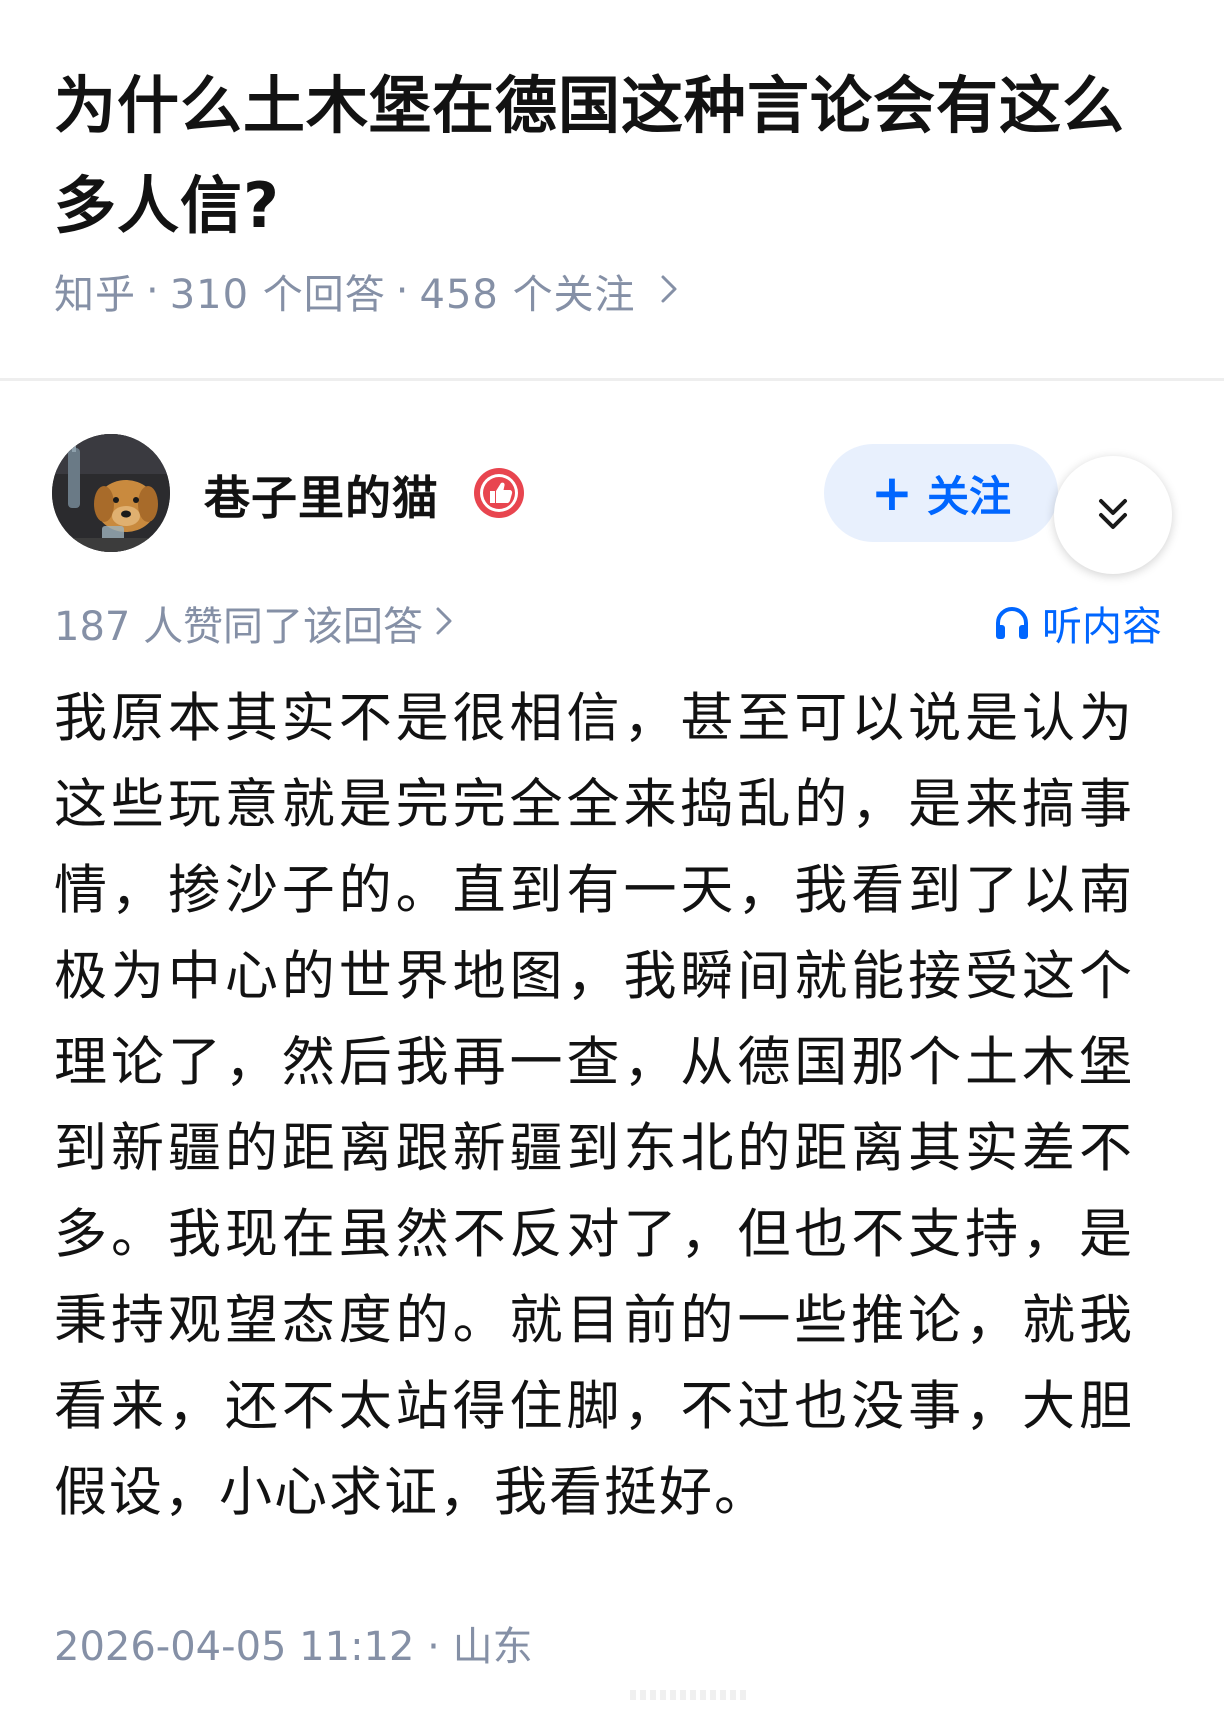  Describe the element at coordinates (492, 1647) in the screenshot. I see `answer-location: 山东` at that location.